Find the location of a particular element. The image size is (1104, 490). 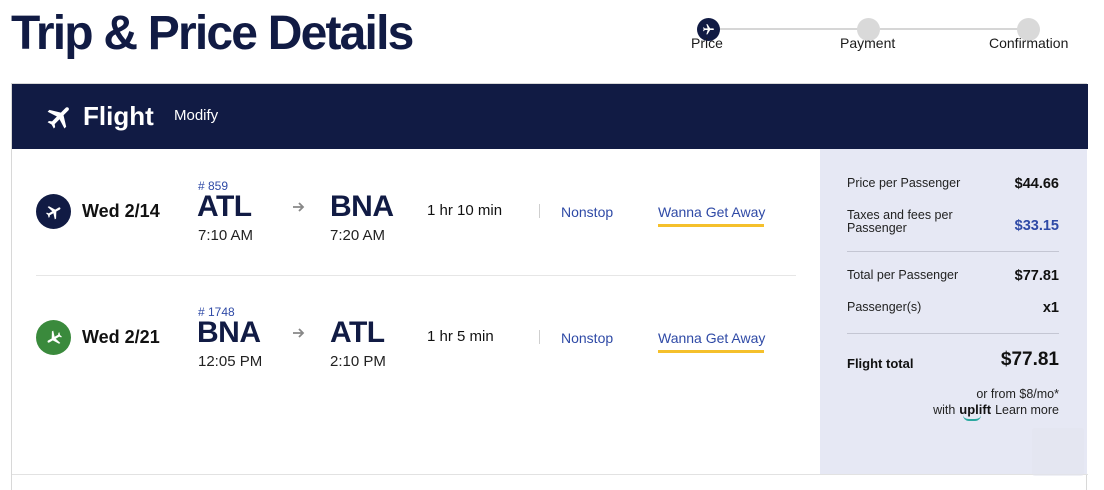

origin-airport-code: ATL is located at coordinates (224, 206).